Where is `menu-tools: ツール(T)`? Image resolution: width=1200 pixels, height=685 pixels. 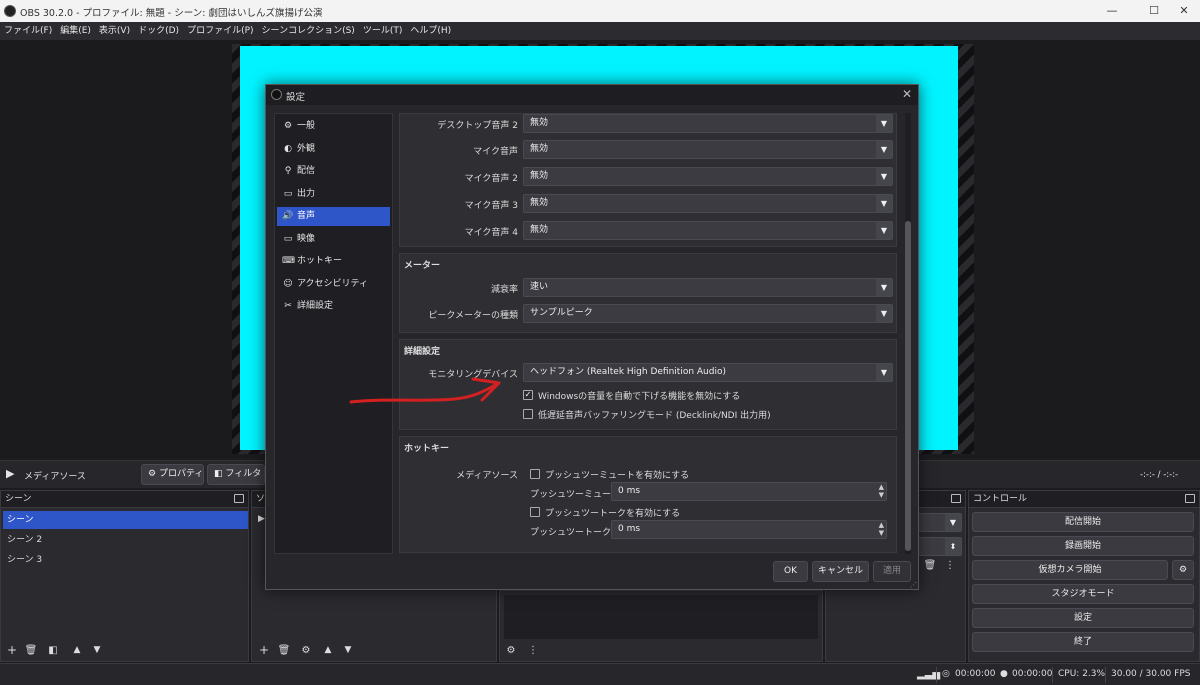 menu-tools: ツール(T) is located at coordinates (383, 31).